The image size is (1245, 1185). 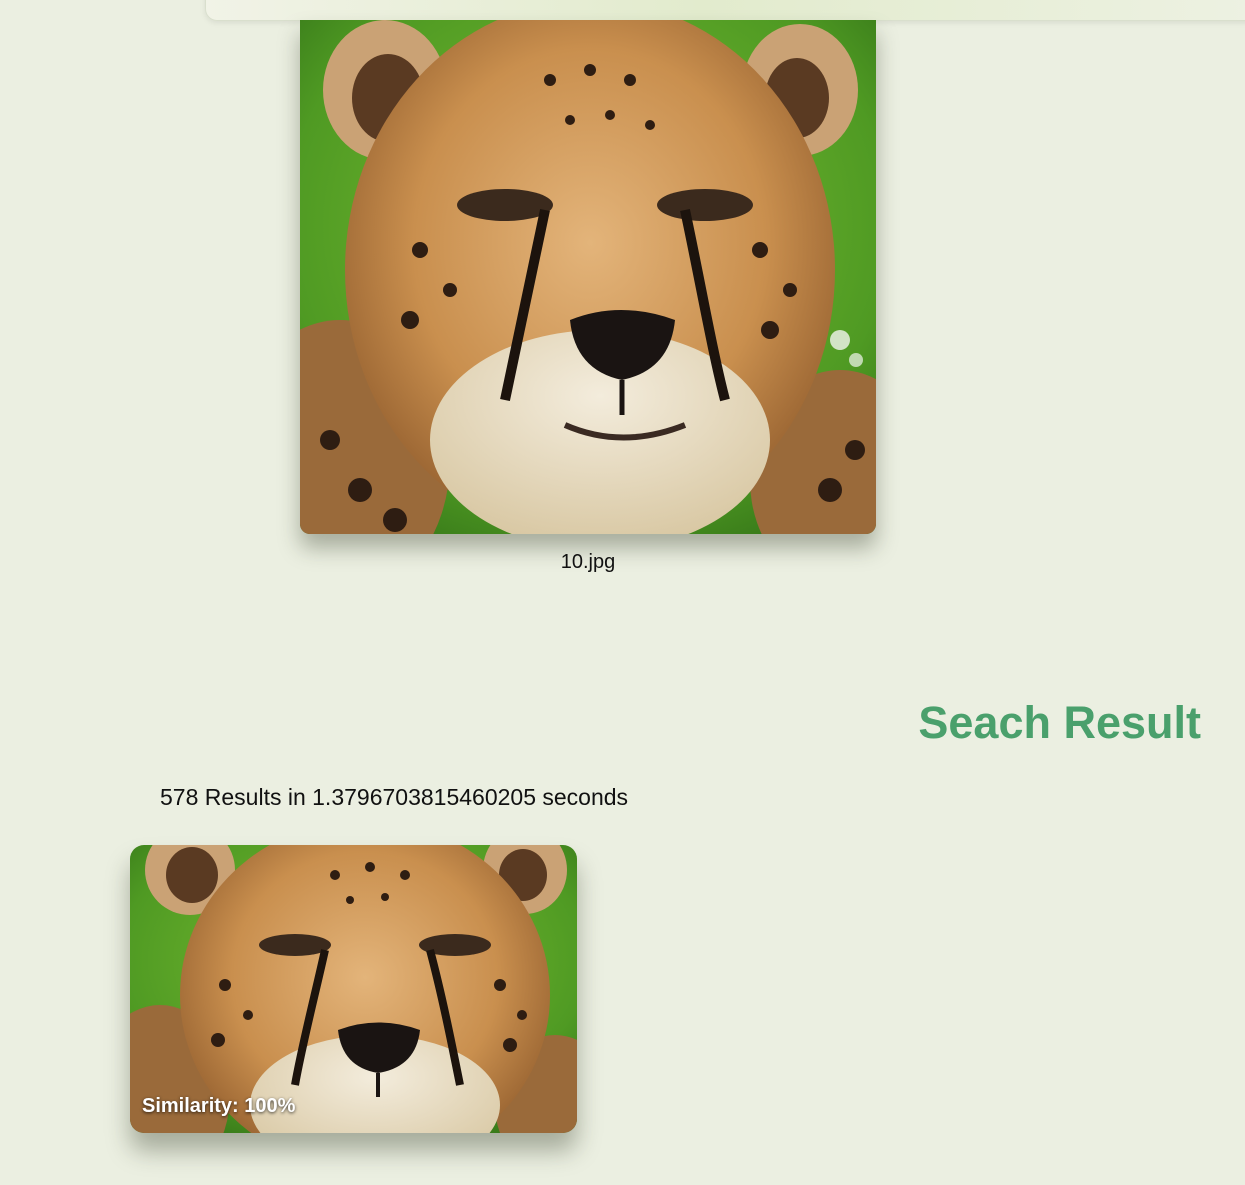 What do you see at coordinates (725, 10) in the screenshot?
I see `top-panel` at bounding box center [725, 10].